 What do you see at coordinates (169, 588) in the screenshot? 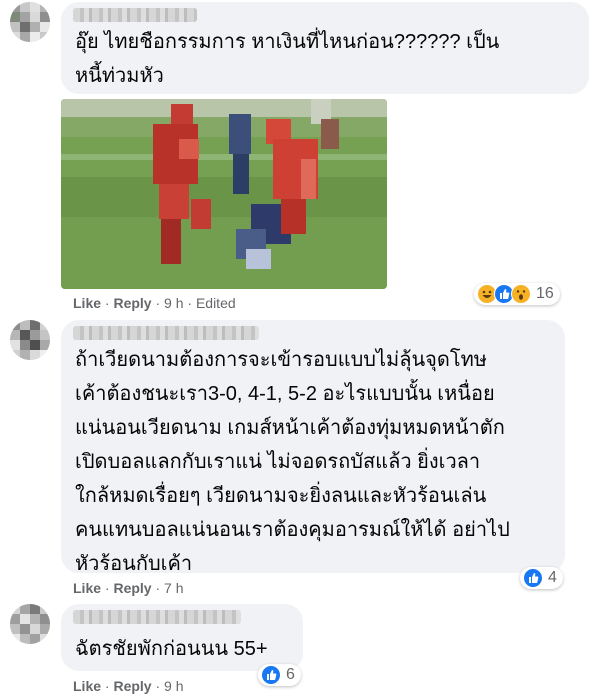
I see `comment-meta: · 7 h` at bounding box center [169, 588].